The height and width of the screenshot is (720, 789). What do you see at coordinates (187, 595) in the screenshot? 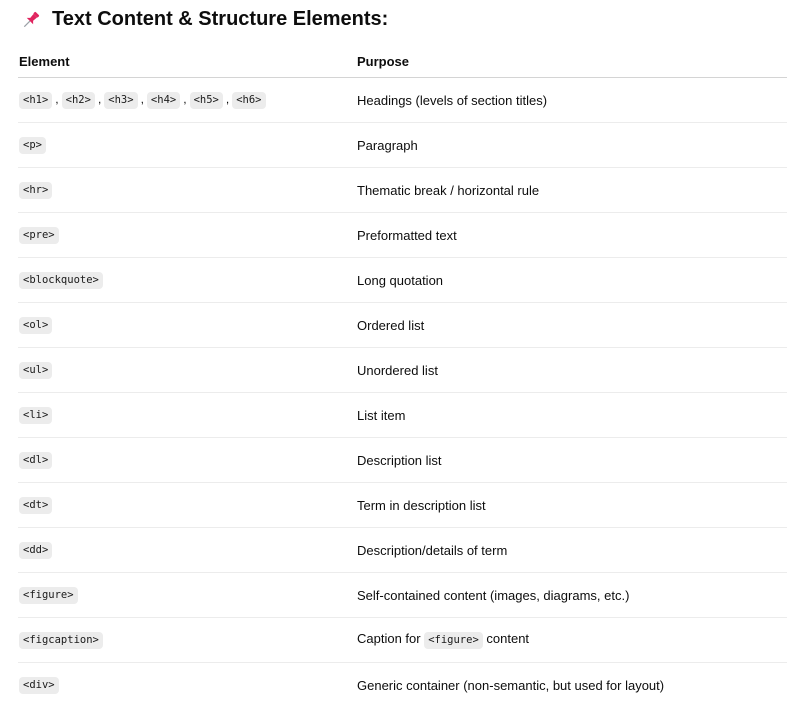
I see `element-cell: <figure>` at bounding box center [187, 595].